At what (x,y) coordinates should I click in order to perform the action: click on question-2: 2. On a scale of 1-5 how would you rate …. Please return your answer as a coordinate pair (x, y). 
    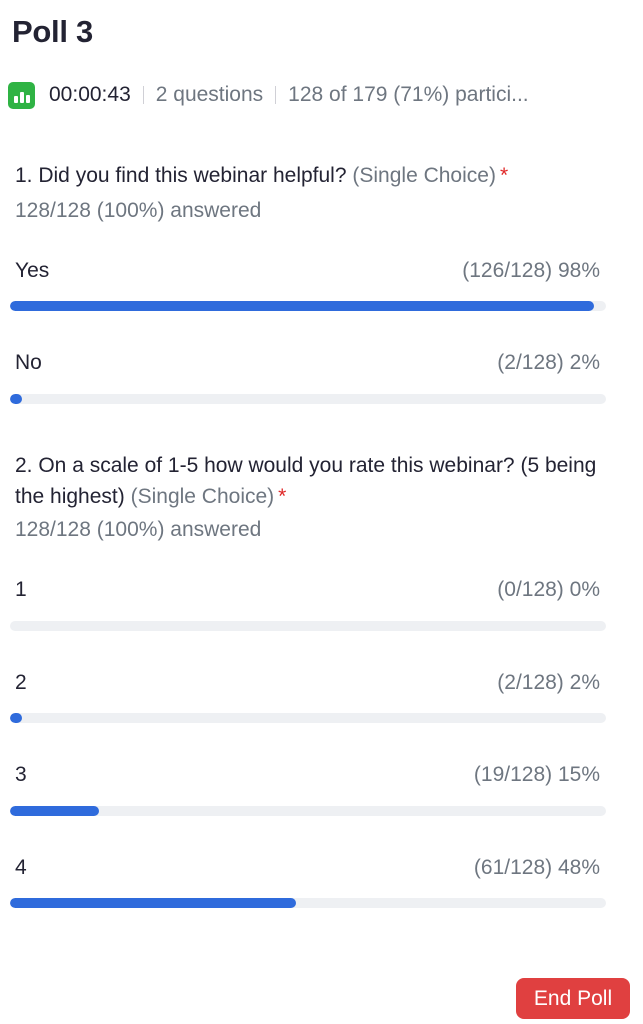
    Looking at the image, I should click on (309, 481).